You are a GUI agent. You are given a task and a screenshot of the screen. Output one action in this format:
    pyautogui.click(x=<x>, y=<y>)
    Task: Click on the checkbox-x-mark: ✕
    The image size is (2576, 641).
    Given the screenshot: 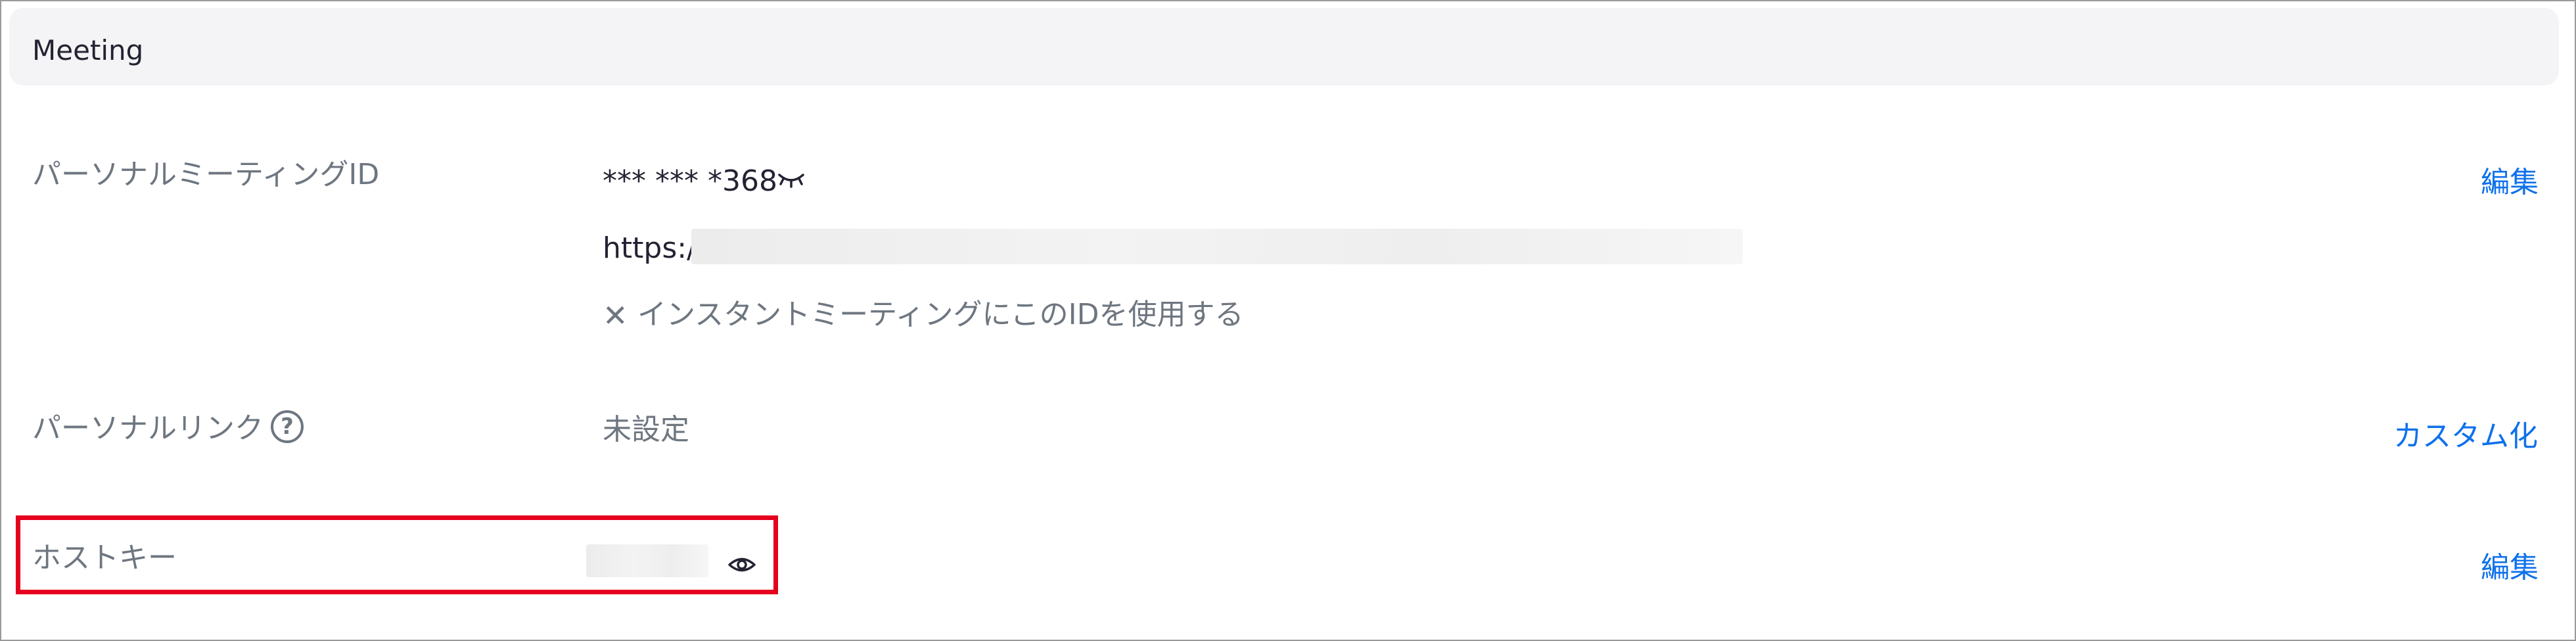 What is the action you would take?
    pyautogui.click(x=615, y=315)
    